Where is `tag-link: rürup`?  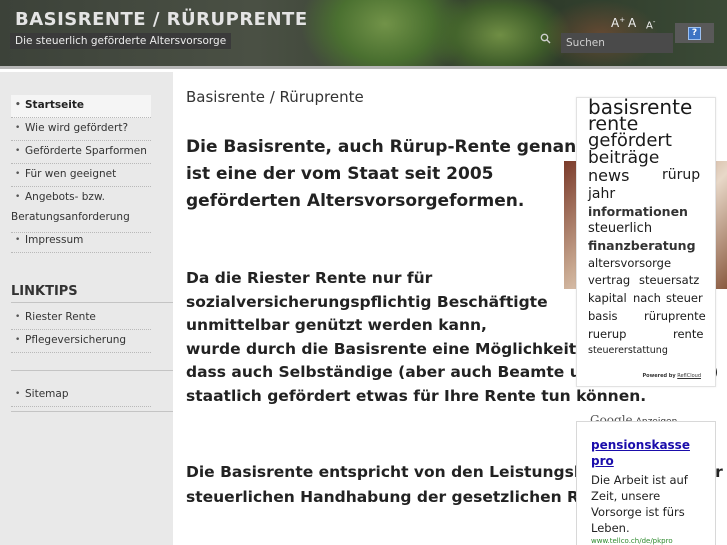
tag-link: rürup is located at coordinates (681, 175).